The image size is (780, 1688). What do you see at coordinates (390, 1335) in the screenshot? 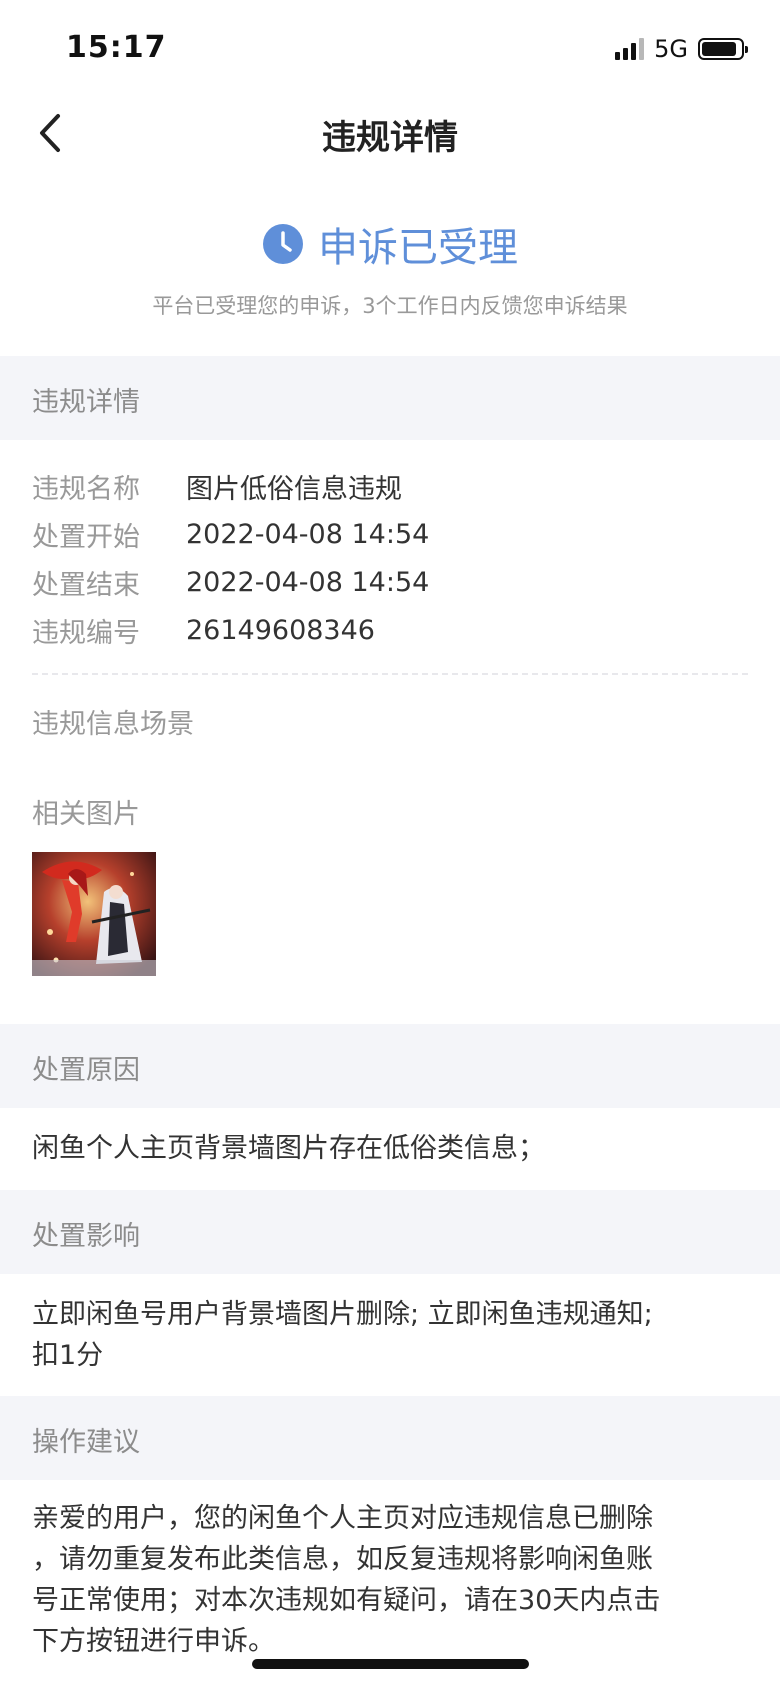
I see `impact-text: 立即闲鱼号用户背景墙图片删除; 立即闲鱼违规通知; 扣1分` at bounding box center [390, 1335].